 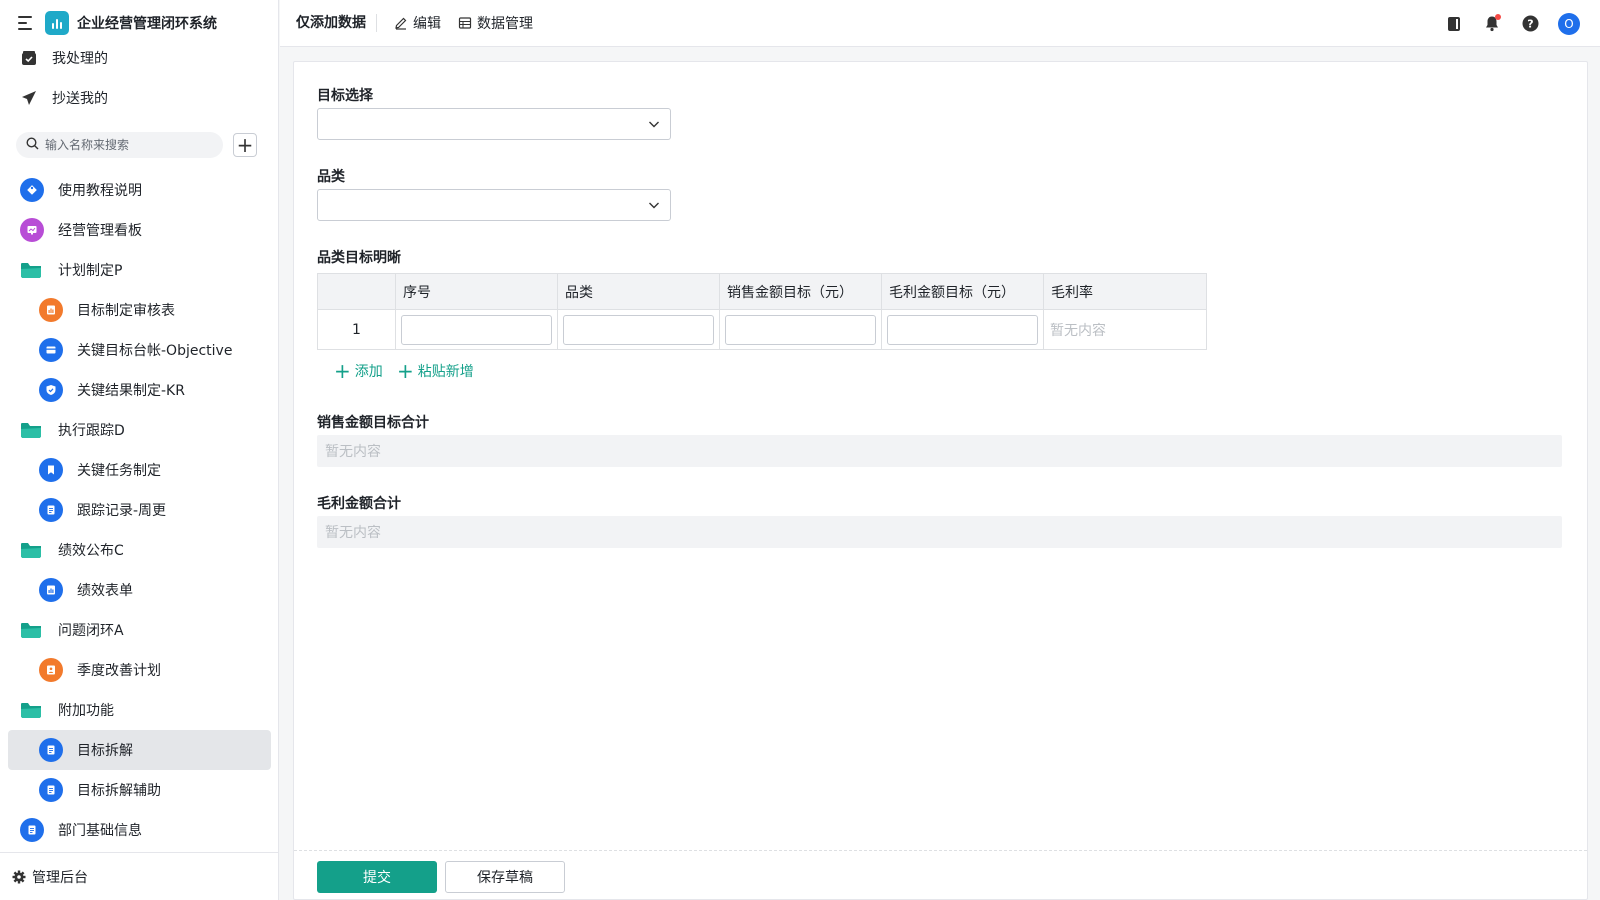 What do you see at coordinates (373, 423) in the screenshot?
I see `sales-total-label: 销售金额目标合计` at bounding box center [373, 423].